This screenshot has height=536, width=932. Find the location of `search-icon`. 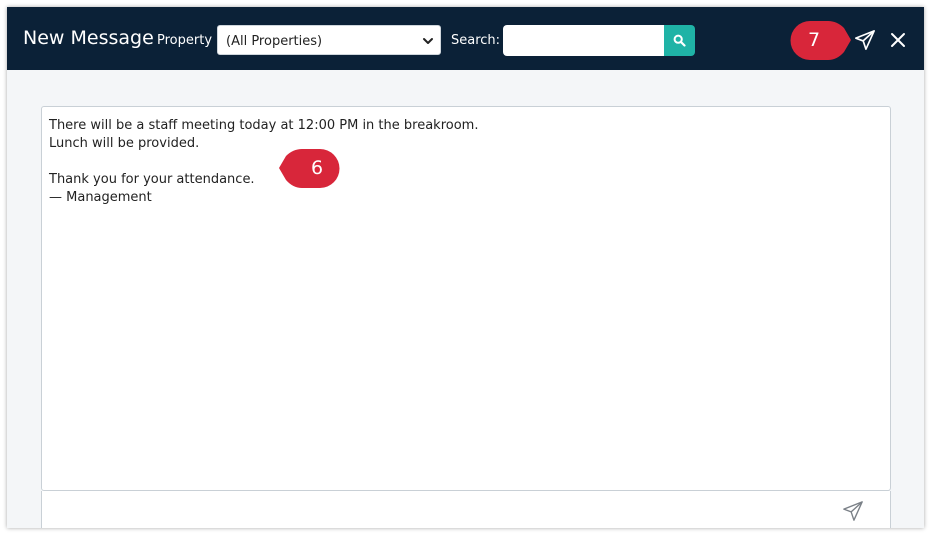

search-icon is located at coordinates (679, 40).